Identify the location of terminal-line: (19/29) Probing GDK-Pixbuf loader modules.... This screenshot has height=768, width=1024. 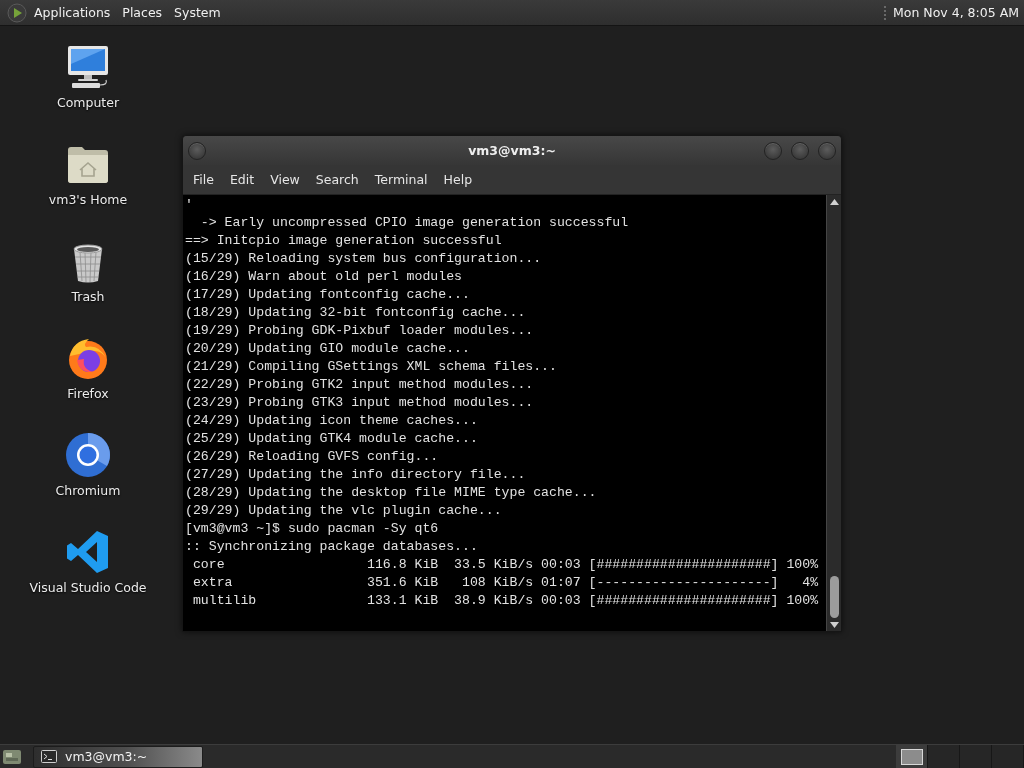
(359, 331).